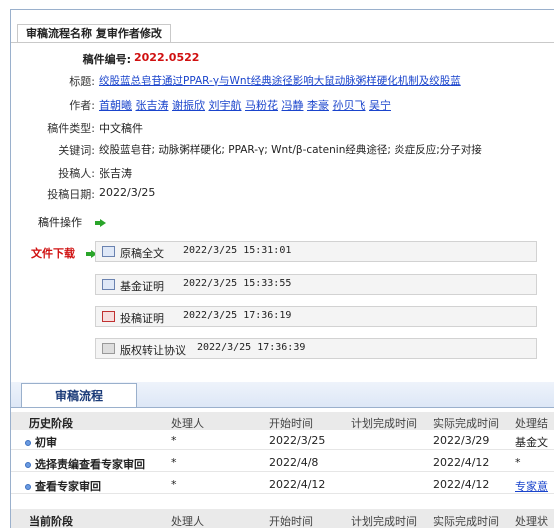 This screenshot has width=554, height=528. What do you see at coordinates (237, 283) in the screenshot?
I see `file-time: 2022/3/25 15:33:55` at bounding box center [237, 283].